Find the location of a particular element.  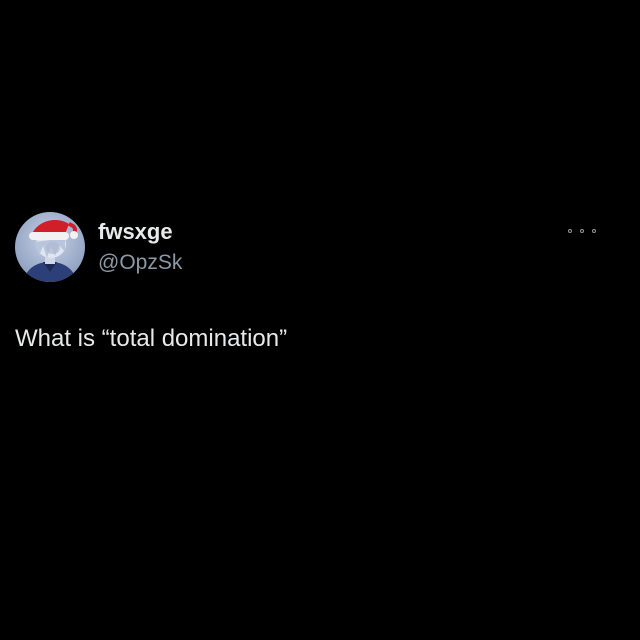

more-options-icon is located at coordinates (582, 231).